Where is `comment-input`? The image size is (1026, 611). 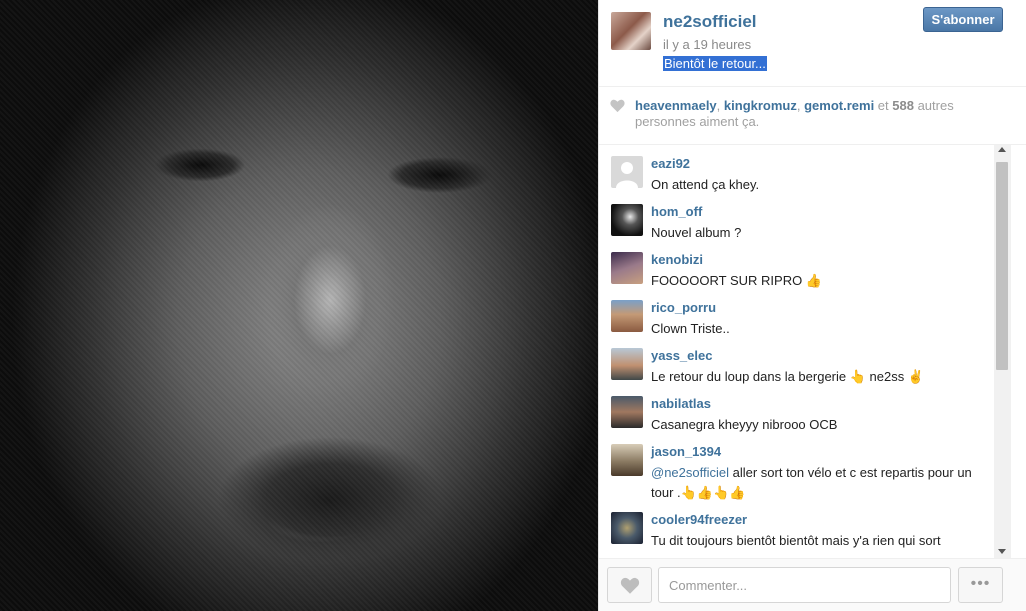 comment-input is located at coordinates (804, 585).